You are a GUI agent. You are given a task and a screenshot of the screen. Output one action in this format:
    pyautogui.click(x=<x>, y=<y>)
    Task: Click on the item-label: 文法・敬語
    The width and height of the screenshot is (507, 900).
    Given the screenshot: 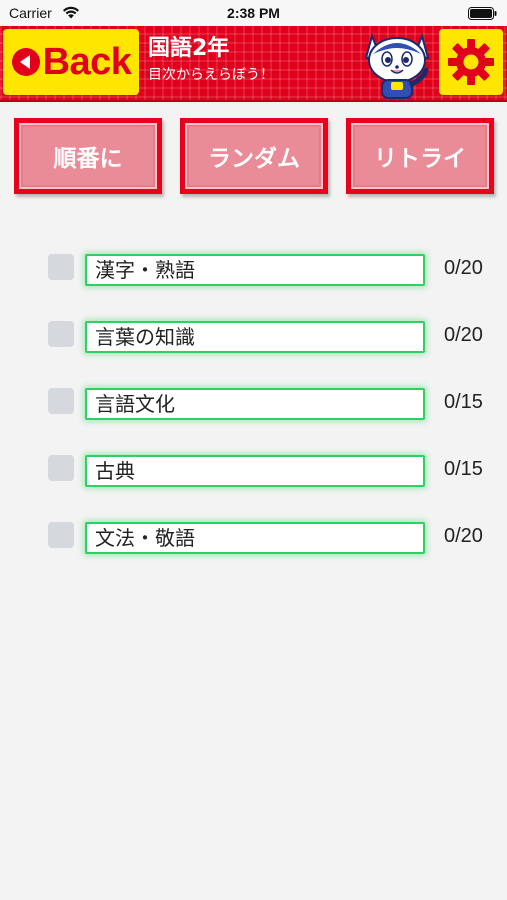 What is the action you would take?
    pyautogui.click(x=145, y=538)
    